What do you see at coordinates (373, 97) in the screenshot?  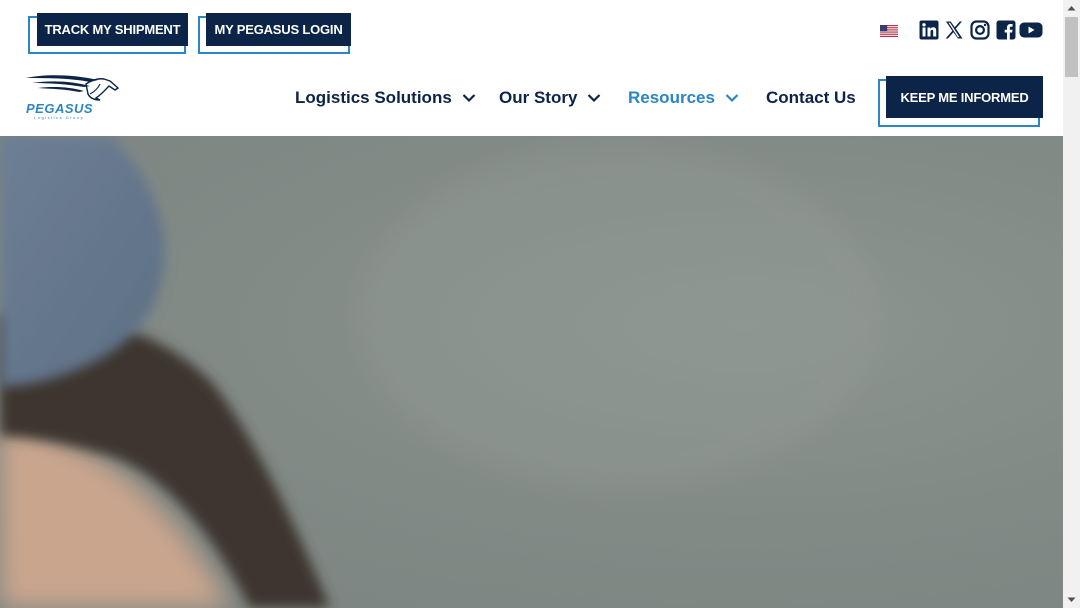 I see `nav-logistics-solutions-label: Logistics Solutions` at bounding box center [373, 97].